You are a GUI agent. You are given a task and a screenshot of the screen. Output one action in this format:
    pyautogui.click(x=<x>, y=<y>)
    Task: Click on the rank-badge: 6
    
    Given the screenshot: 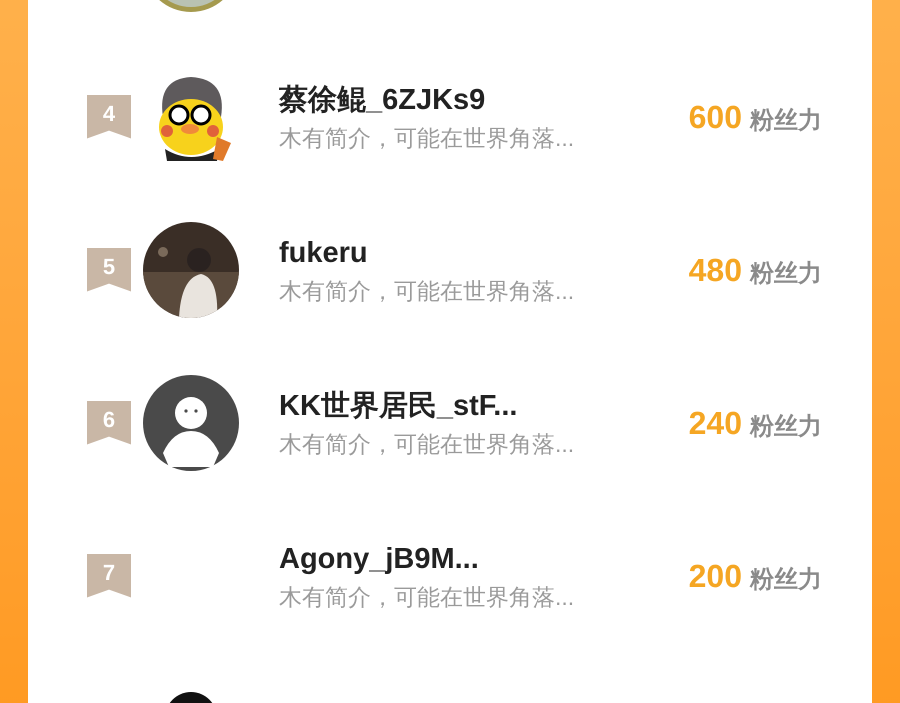 What is the action you would take?
    pyautogui.click(x=109, y=422)
    